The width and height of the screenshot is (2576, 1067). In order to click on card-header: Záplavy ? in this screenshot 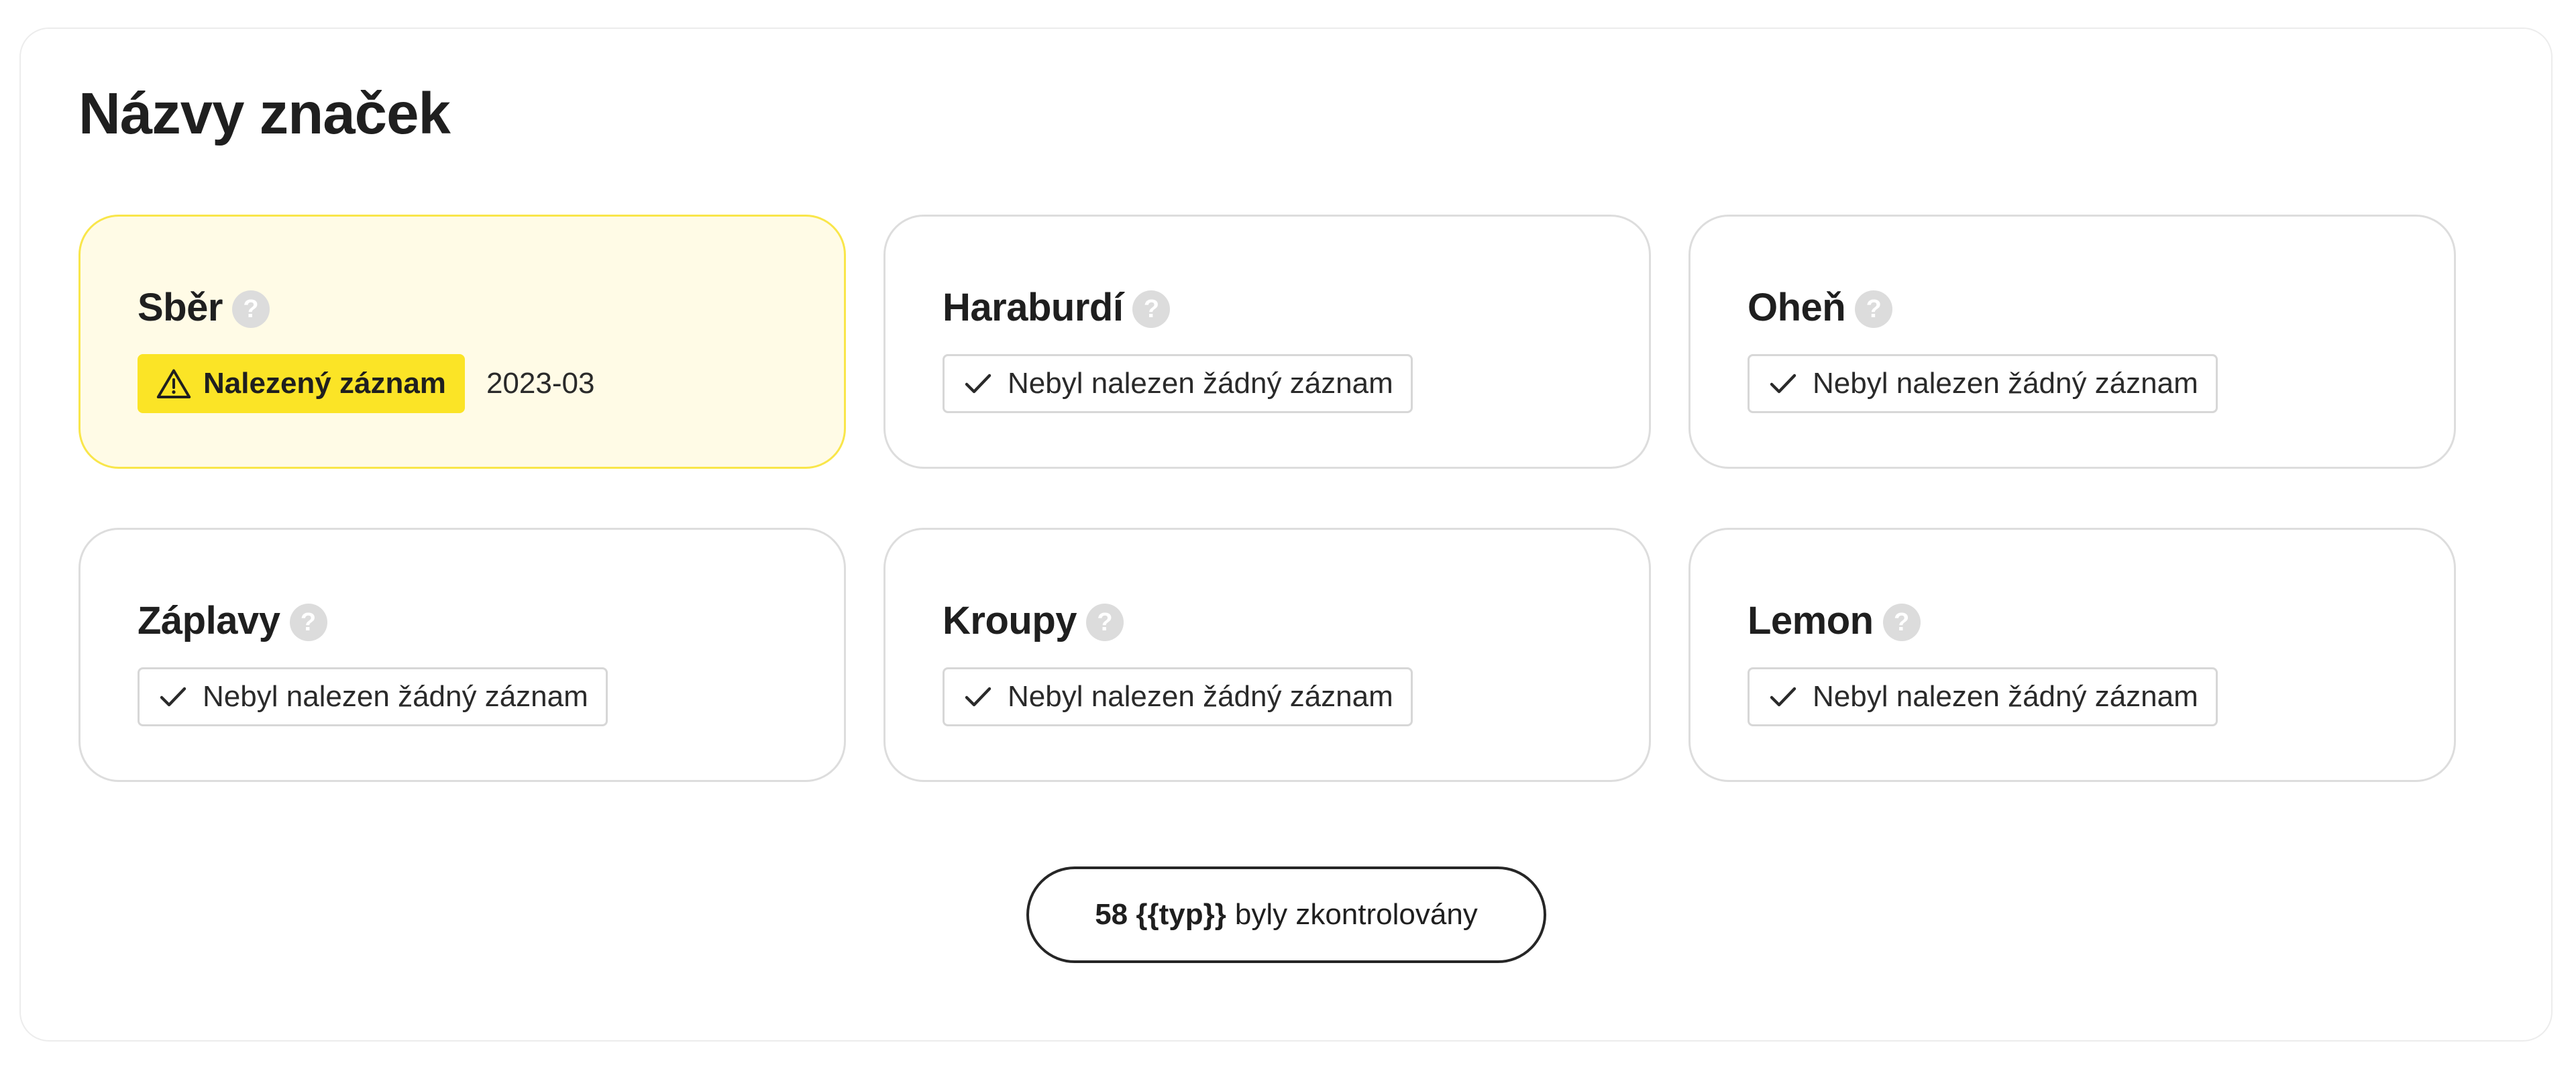, I will do `click(491, 620)`.